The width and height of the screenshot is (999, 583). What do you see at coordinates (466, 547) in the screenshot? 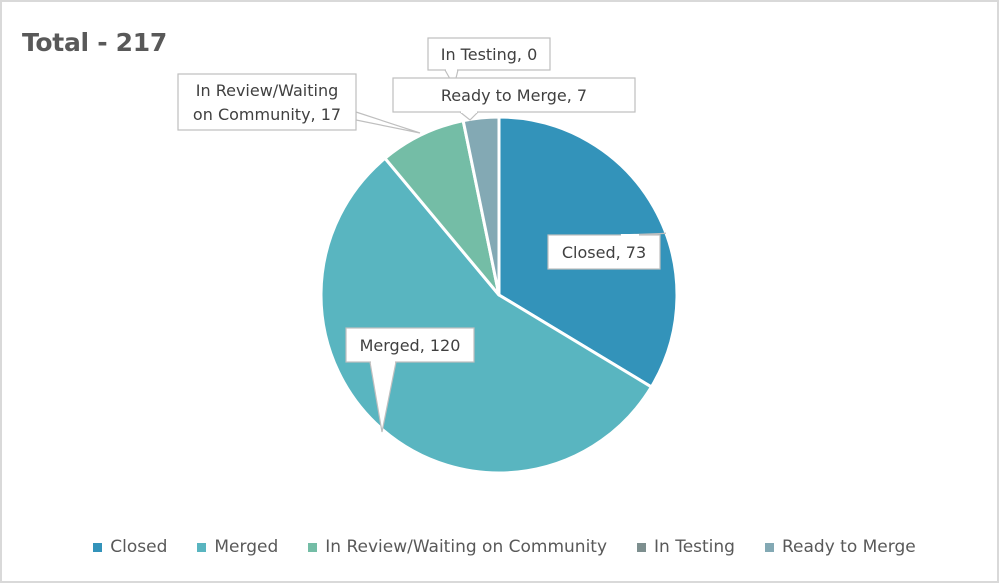
I see `legend-label: In Review/Waiting on Community` at bounding box center [466, 547].